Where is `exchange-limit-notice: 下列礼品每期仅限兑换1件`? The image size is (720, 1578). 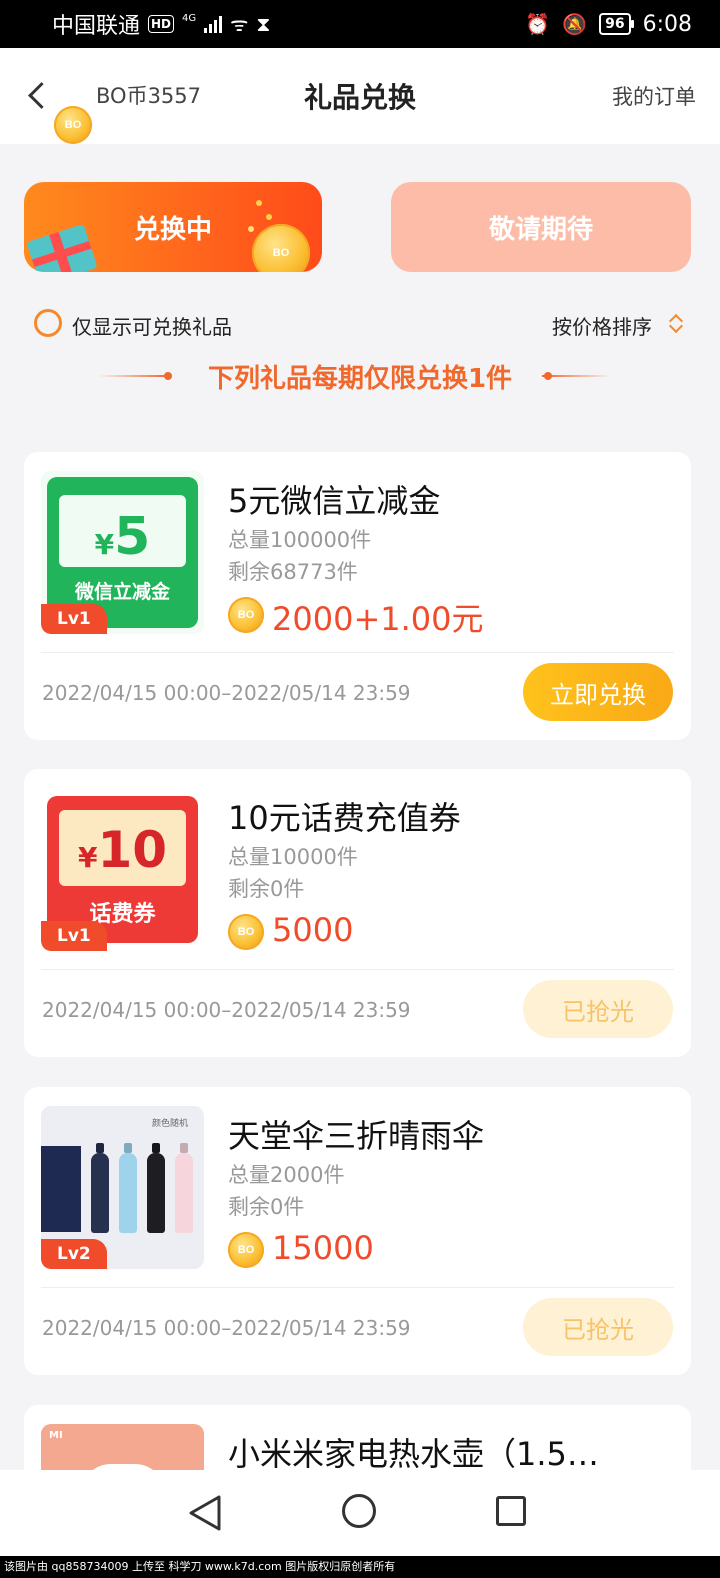
exchange-limit-notice: 下列礼品每期仅限兑换1件 is located at coordinates (360, 379).